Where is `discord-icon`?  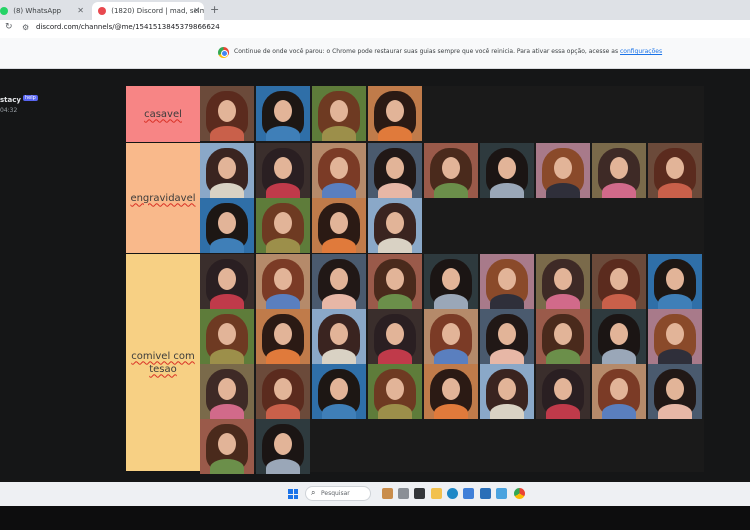
discord-icon is located at coordinates (102, 10).